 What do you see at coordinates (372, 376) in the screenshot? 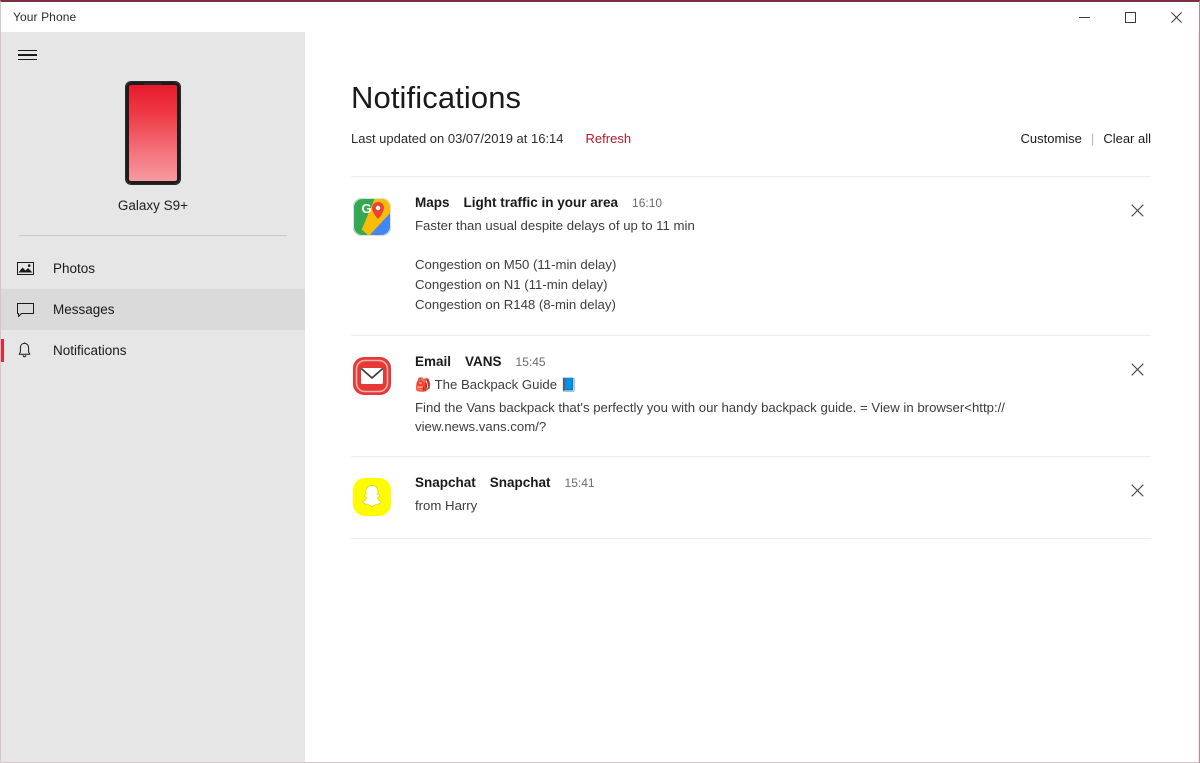
I see `email-icon` at bounding box center [372, 376].